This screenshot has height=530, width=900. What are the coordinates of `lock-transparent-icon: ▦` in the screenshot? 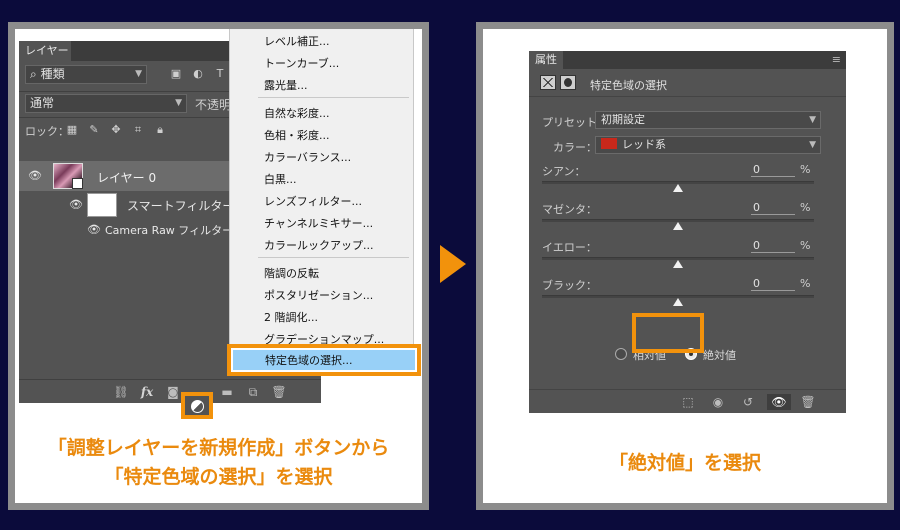 It's located at (72, 130).